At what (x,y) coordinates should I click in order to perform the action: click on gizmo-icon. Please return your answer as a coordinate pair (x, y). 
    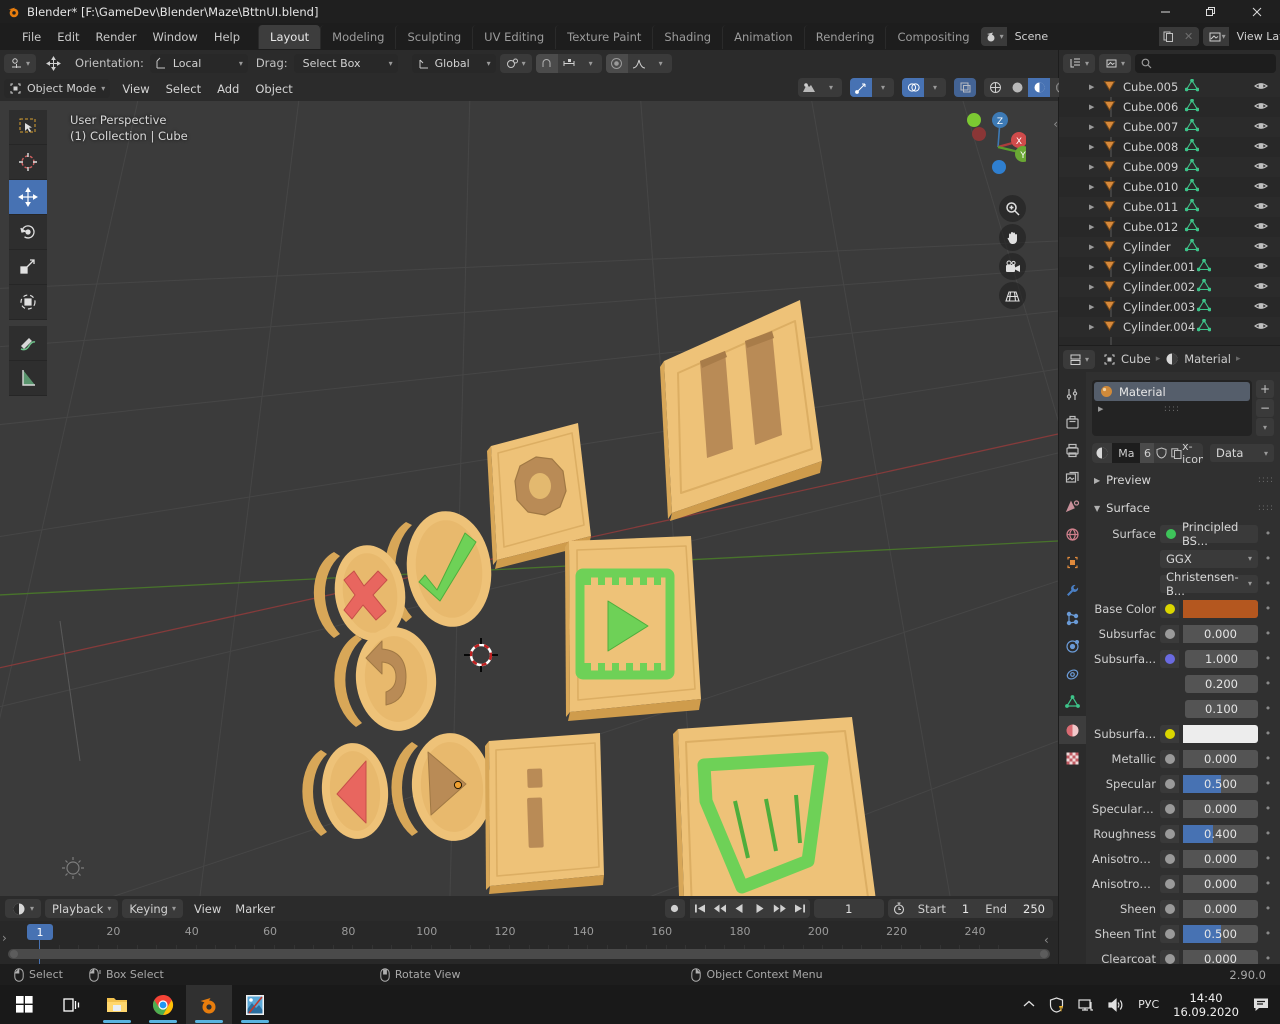
    Looking at the image, I should click on (861, 87).